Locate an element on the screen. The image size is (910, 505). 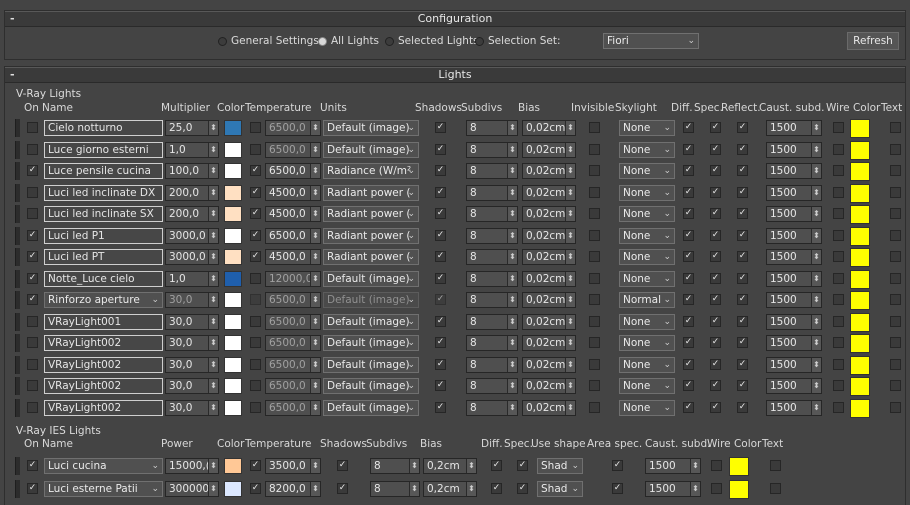
multiplier-spinner: 1,0 ⬍ is located at coordinates (192, 150).